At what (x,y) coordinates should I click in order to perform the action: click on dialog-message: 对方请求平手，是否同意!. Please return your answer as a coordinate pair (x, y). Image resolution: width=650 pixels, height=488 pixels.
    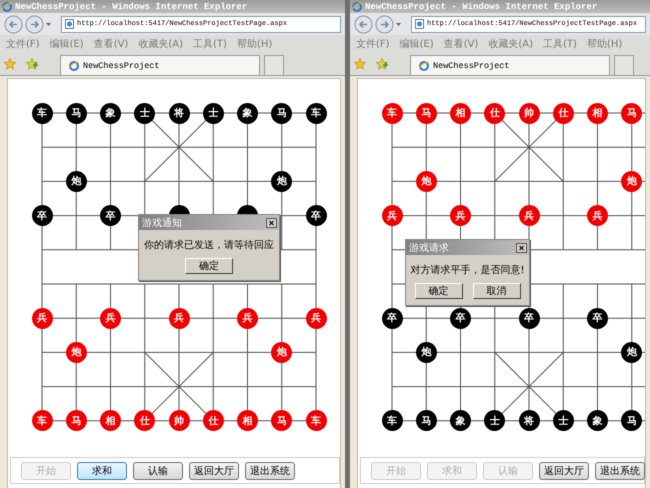
    Looking at the image, I should click on (467, 271).